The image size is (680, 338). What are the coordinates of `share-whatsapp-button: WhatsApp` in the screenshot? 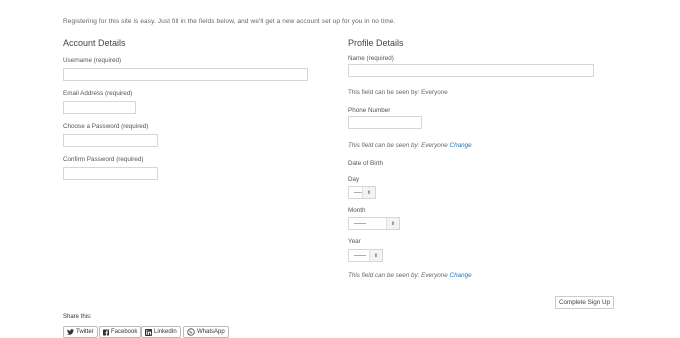 It's located at (206, 332).